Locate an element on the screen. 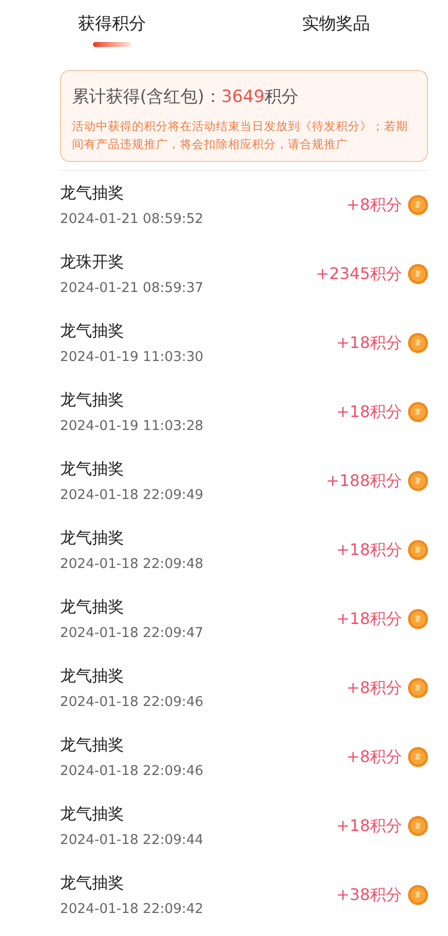 This screenshot has height=936, width=448. record-time: 2024-01-18 22:09:49 is located at coordinates (132, 495).